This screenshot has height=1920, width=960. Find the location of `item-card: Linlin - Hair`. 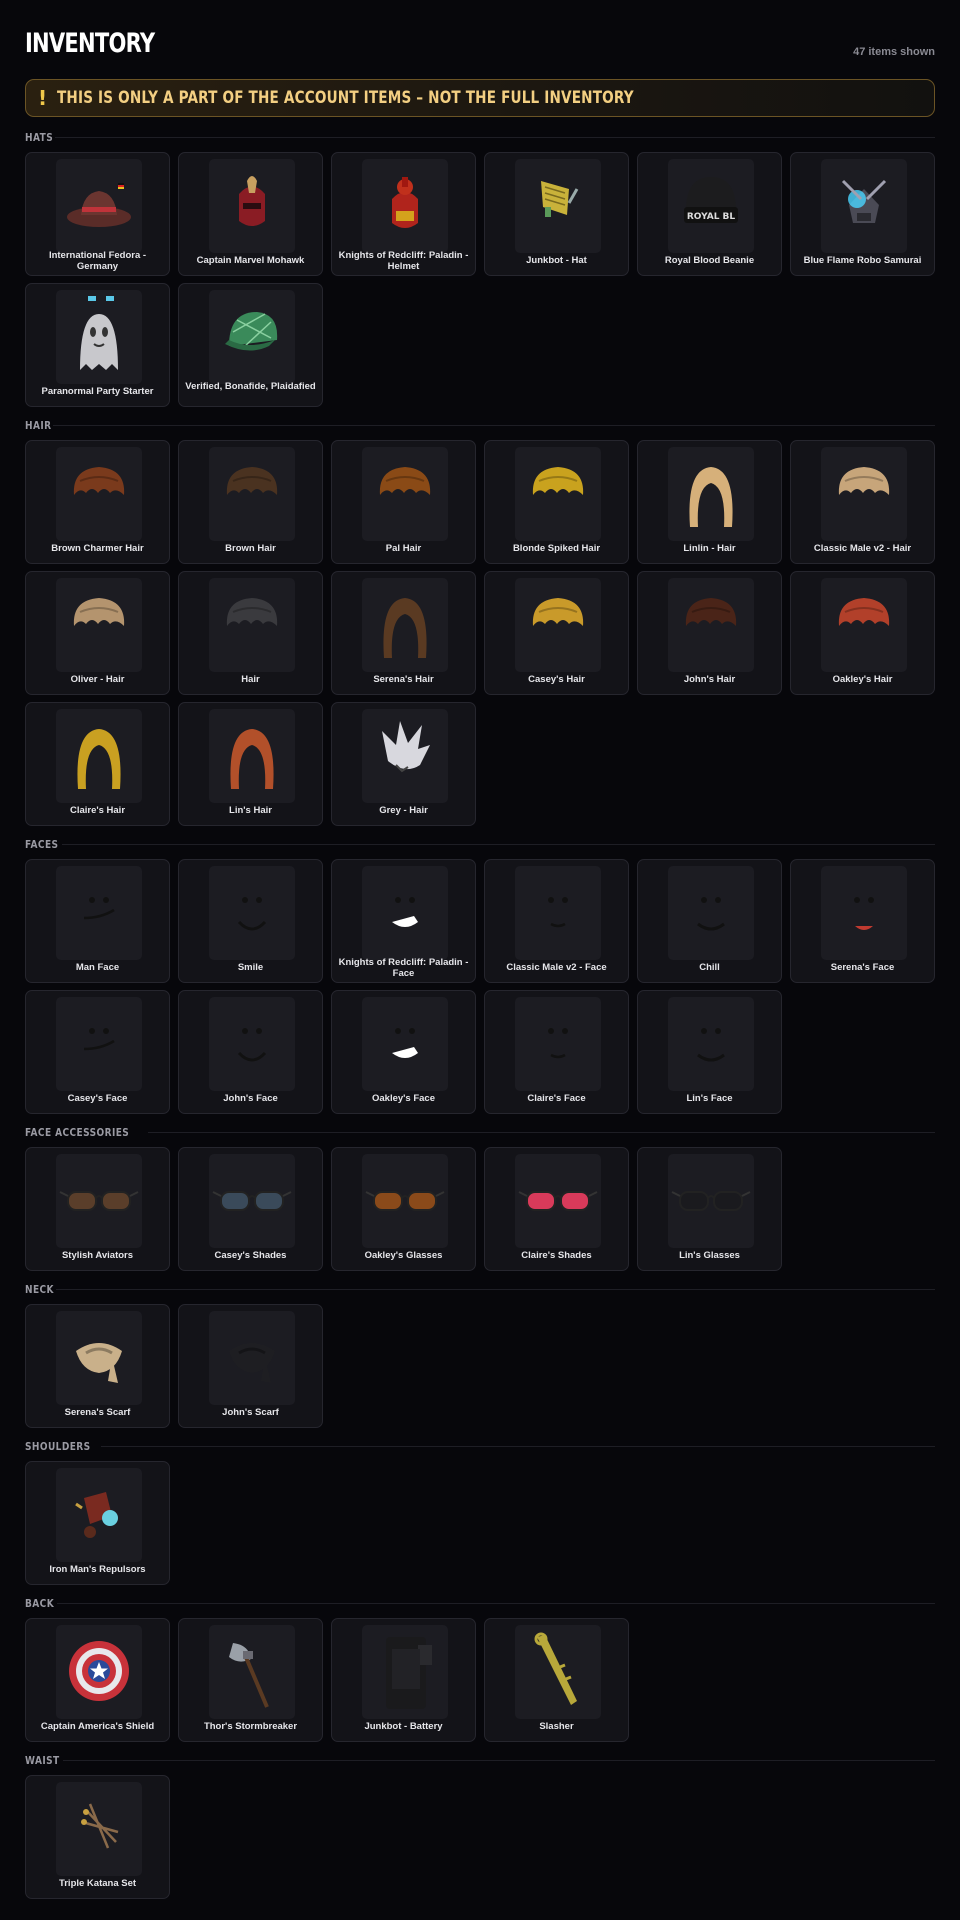

item-card: Linlin - Hair is located at coordinates (709, 502).